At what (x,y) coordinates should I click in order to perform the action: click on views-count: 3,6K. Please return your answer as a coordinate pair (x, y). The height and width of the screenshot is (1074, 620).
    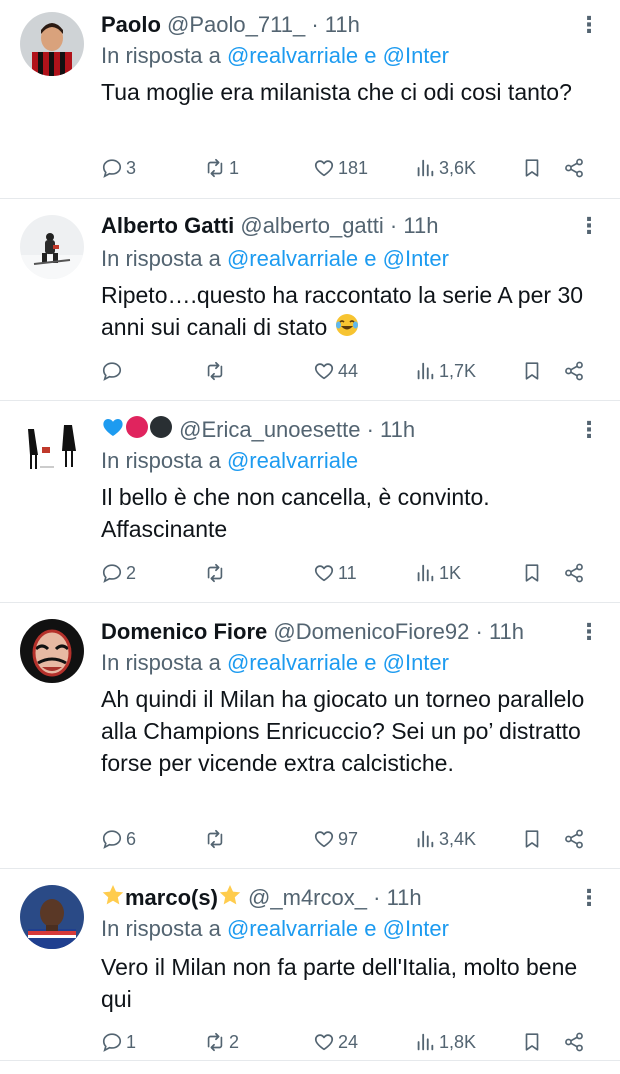
    Looking at the image, I should click on (458, 168).